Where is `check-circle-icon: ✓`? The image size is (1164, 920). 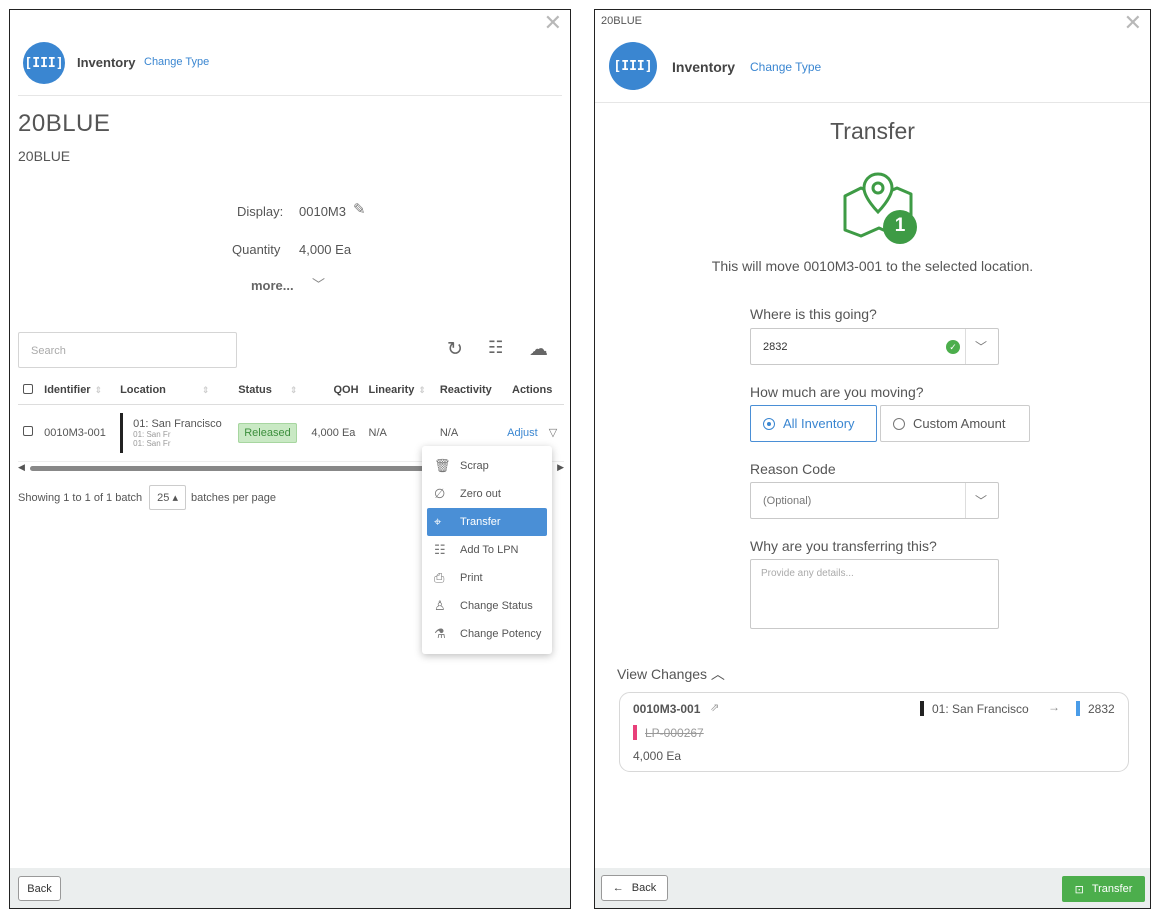 check-circle-icon: ✓ is located at coordinates (953, 347).